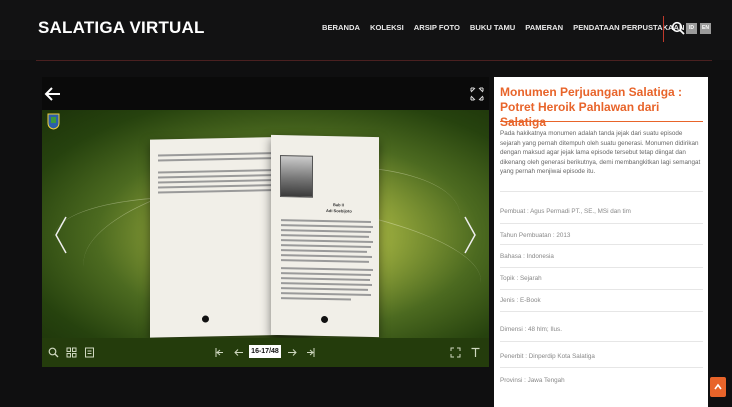 The image size is (732, 407). I want to click on text-mode-icon, so click(475, 352).